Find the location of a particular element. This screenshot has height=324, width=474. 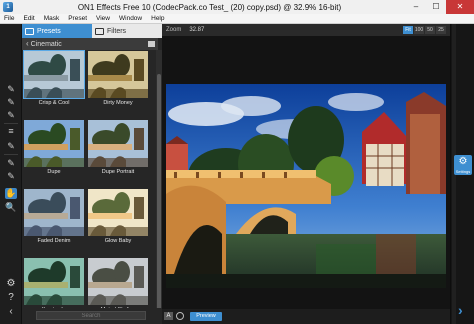

perfect-eraser-icon: ✎ is located at coordinates (11, 176).